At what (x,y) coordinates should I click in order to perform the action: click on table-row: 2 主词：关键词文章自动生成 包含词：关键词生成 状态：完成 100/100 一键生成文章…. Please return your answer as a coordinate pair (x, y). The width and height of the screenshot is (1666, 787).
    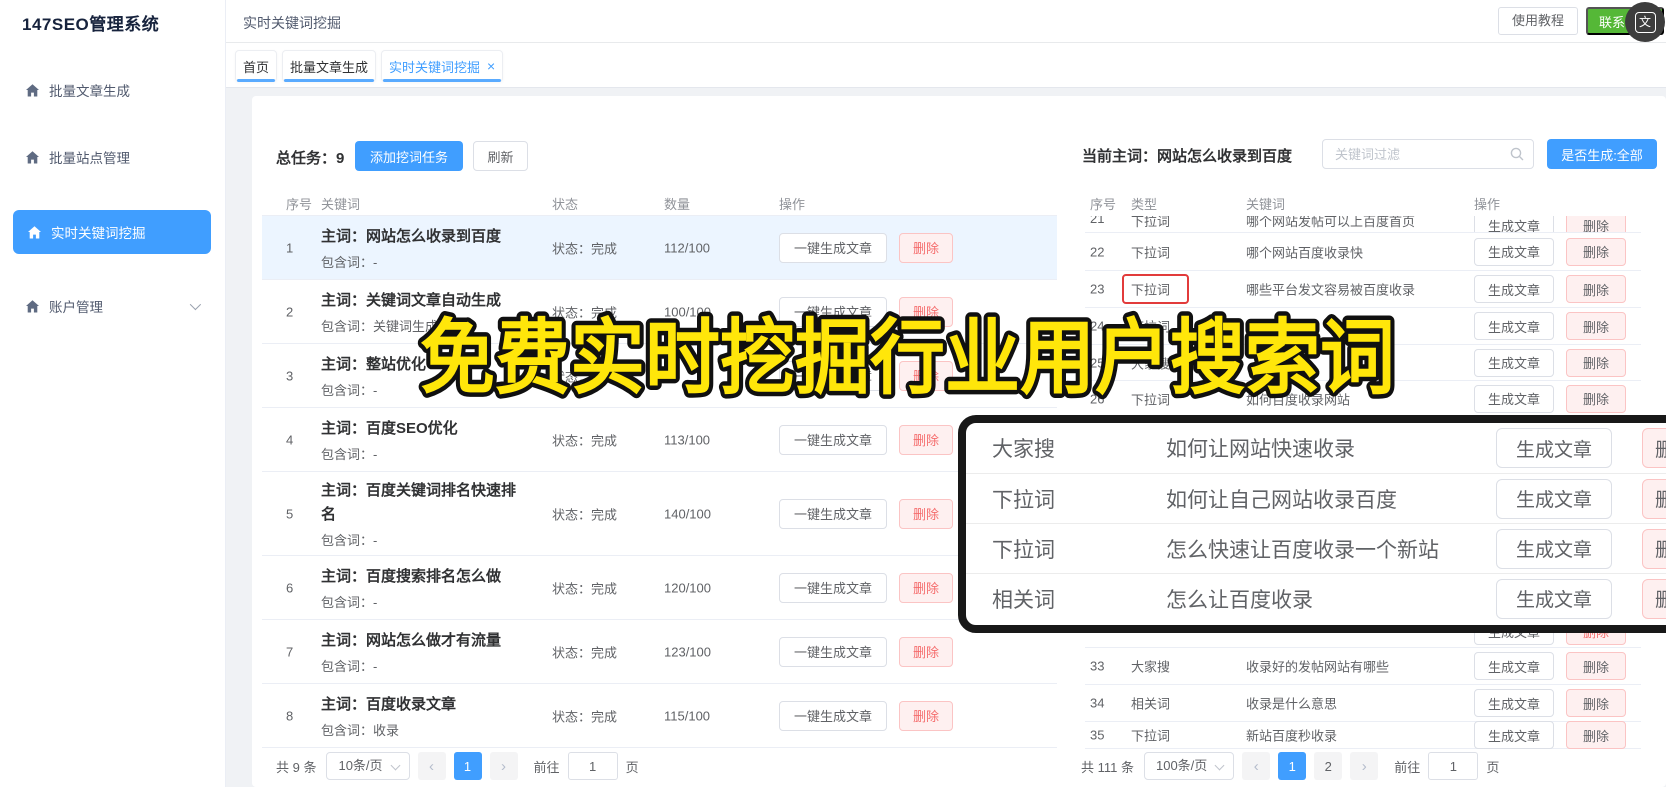
    Looking at the image, I should click on (659, 312).